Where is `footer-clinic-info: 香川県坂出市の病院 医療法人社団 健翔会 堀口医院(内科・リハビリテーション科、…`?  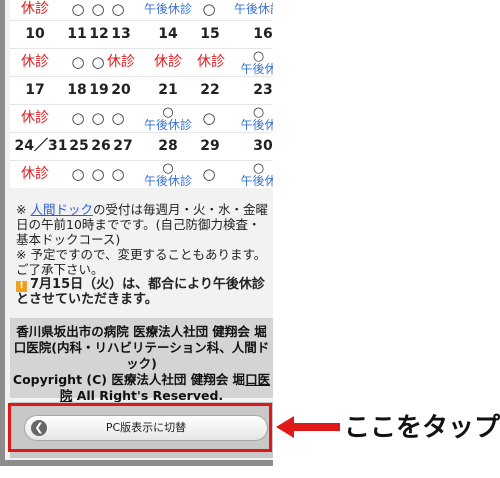 footer-clinic-info: 香川県坂出市の病院 医療法人社団 健翔会 堀口医院(内科・リハビリテーション科、… is located at coordinates (141, 347).